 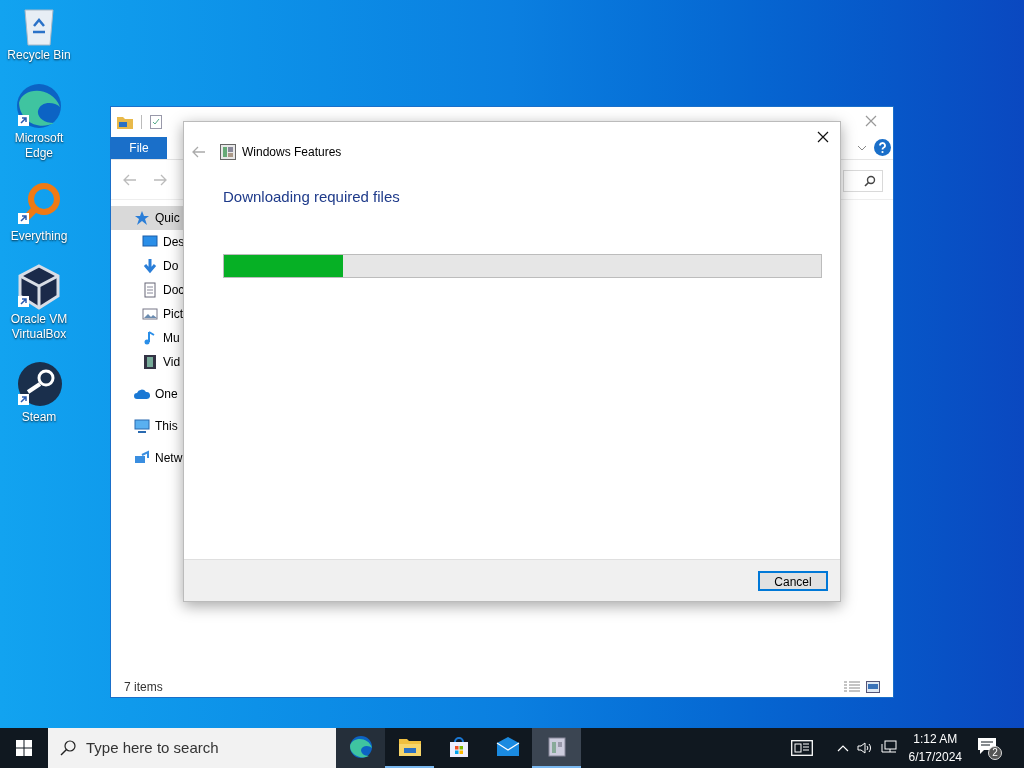 I want to click on nav-item: Mu, so click(x=151, y=338).